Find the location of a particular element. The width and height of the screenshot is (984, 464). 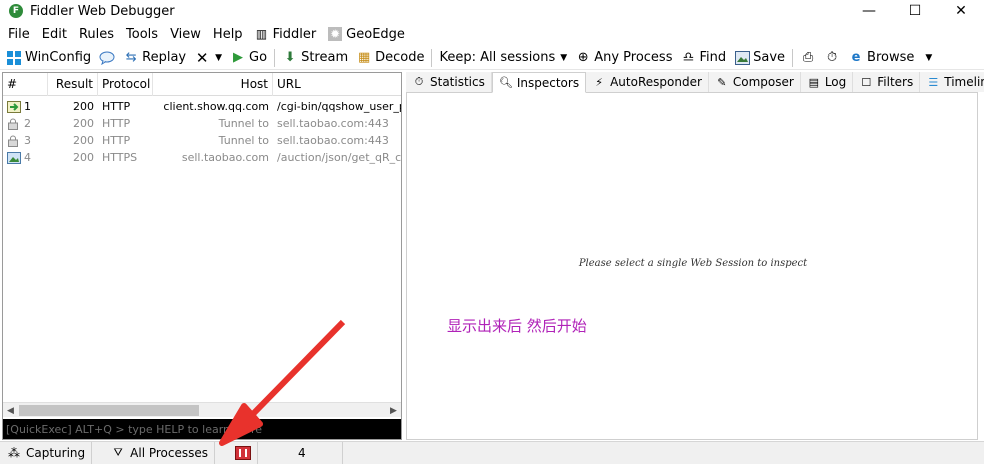

process-filter-label: All Processes is located at coordinates (169, 453).